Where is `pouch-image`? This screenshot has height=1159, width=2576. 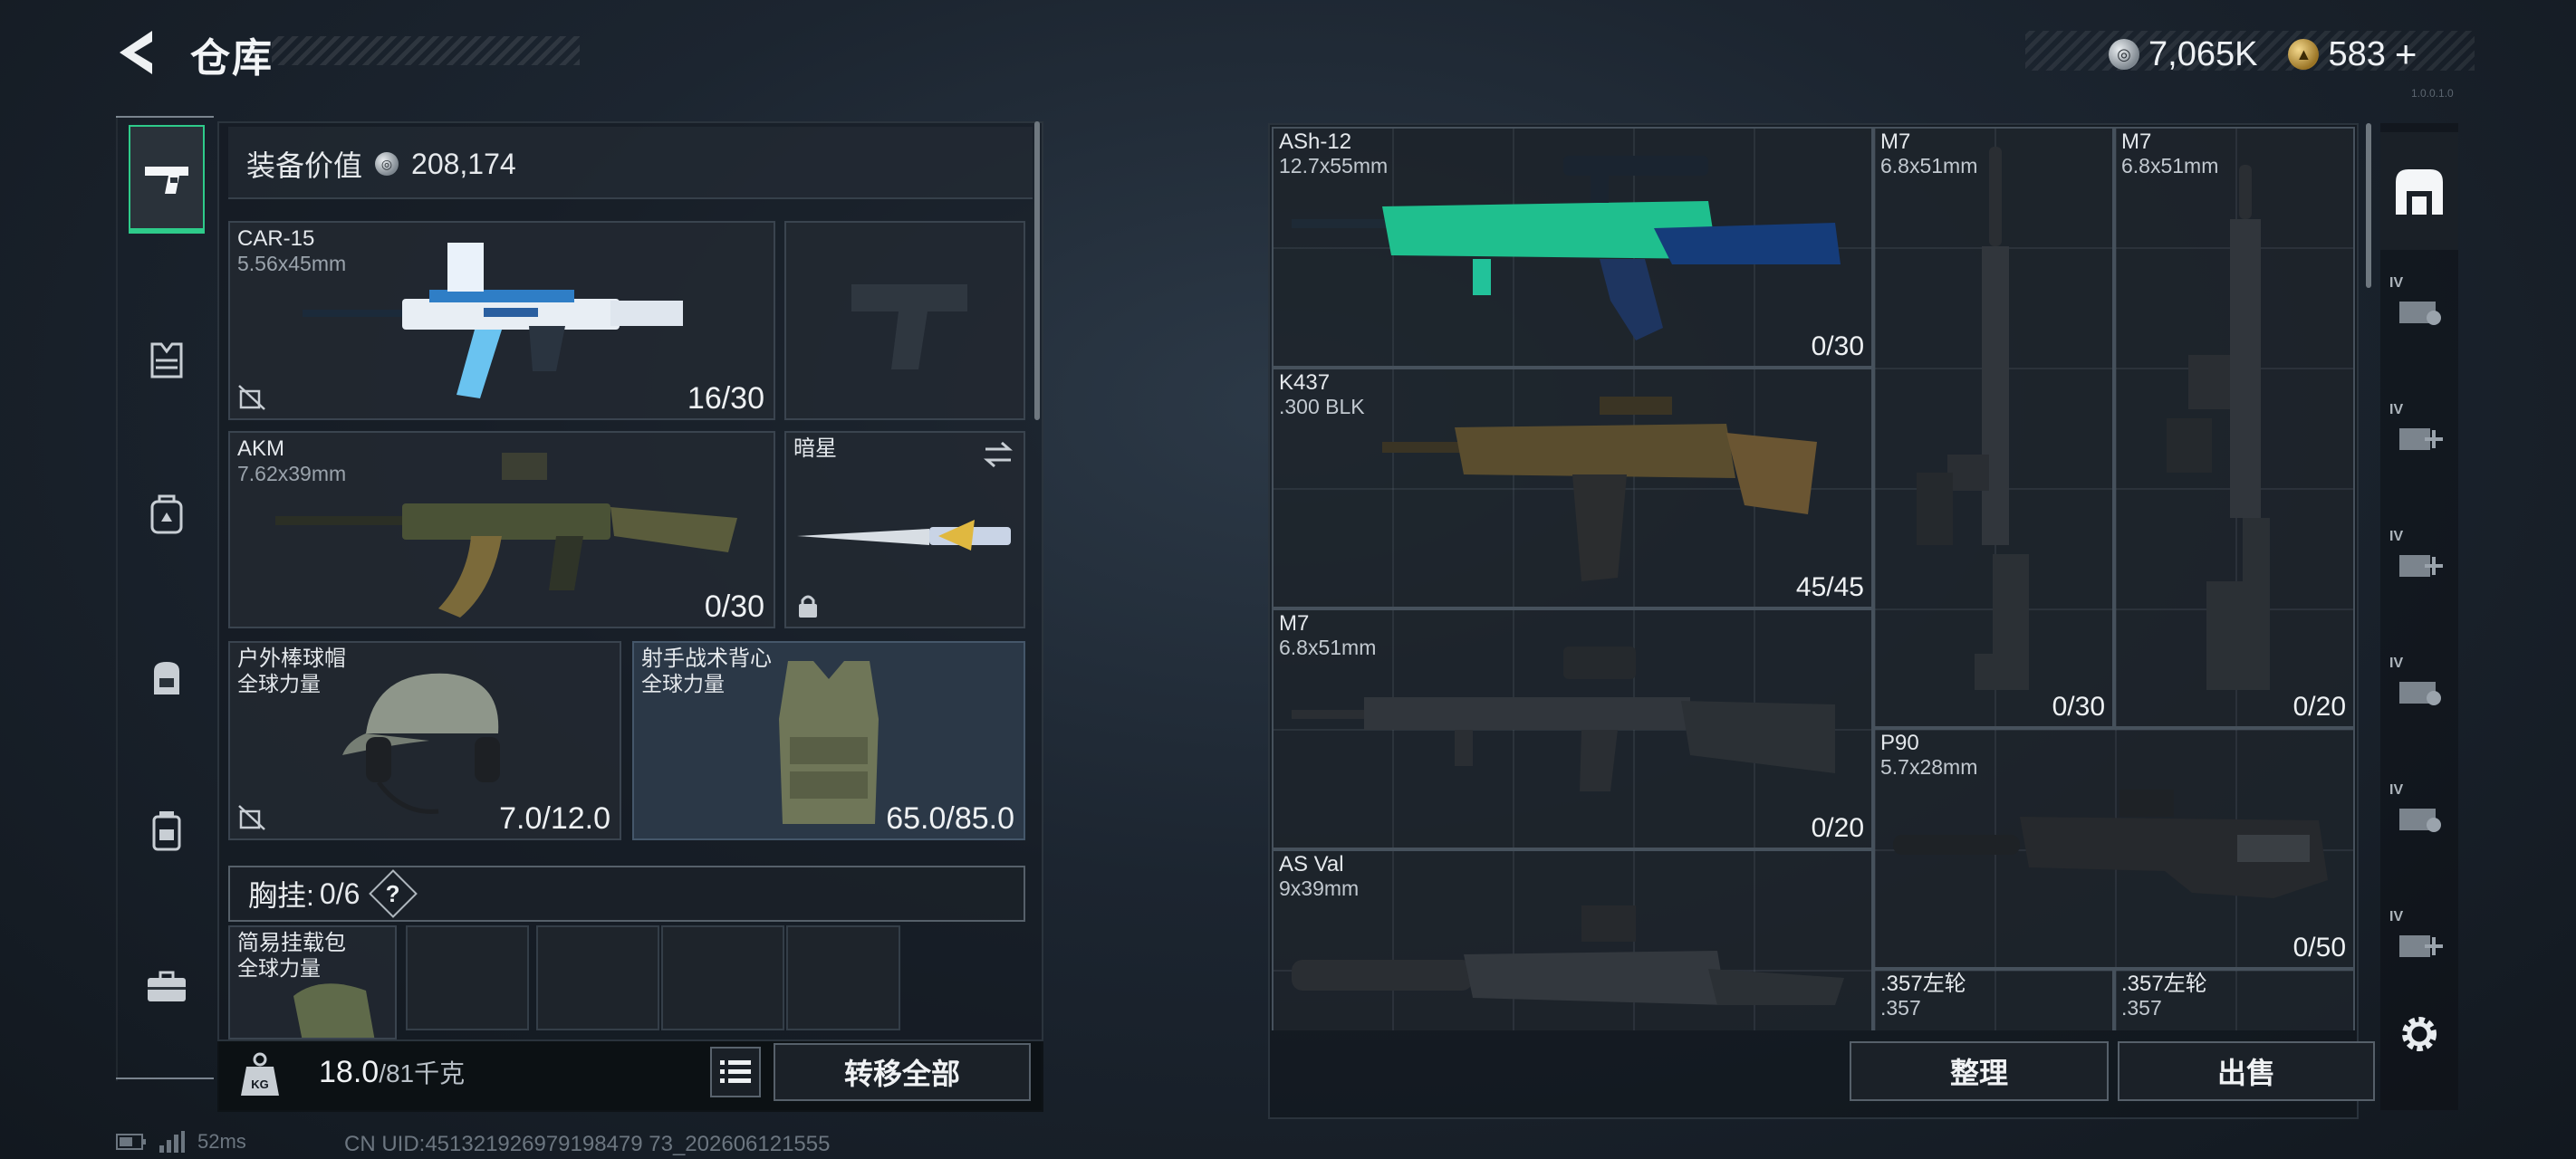 pouch-image is located at coordinates (334, 1010).